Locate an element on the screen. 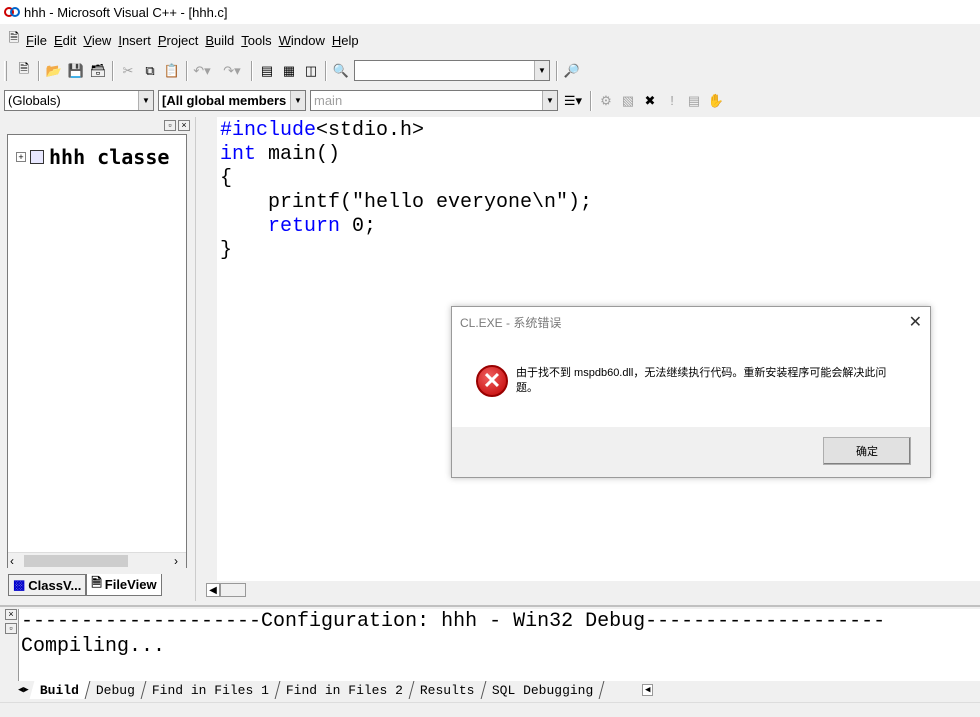  tree-root-label: hhh classe is located at coordinates (109, 157).